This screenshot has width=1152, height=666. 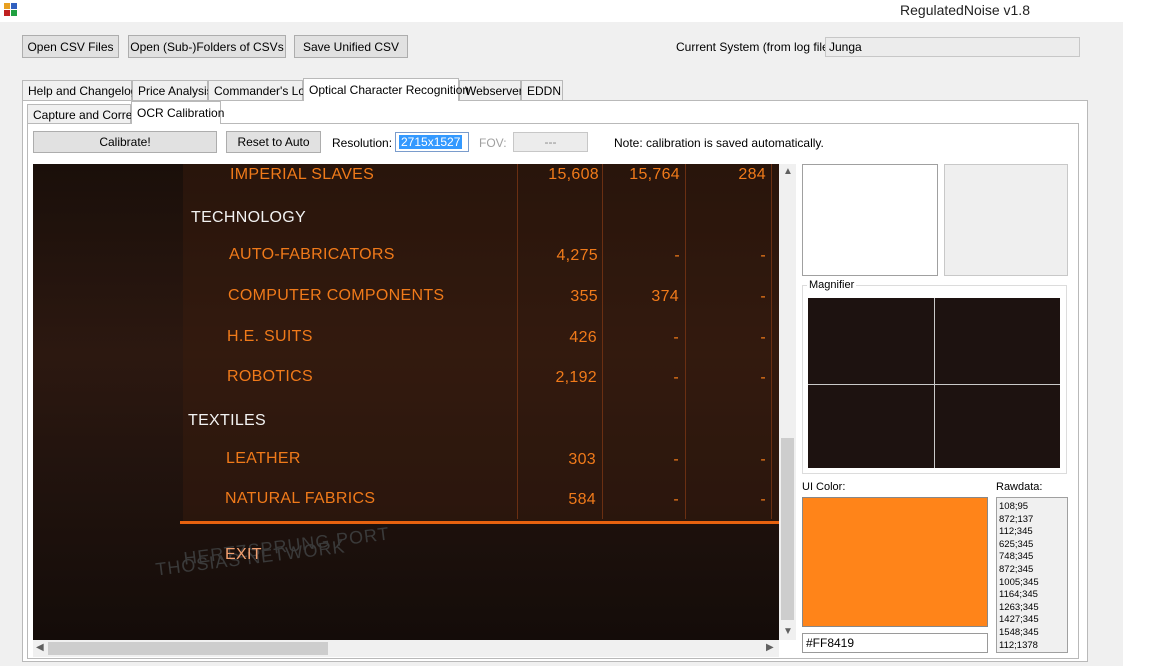 What do you see at coordinates (561, 11) in the screenshot?
I see `title-bar: RegulatedNoise v1.8` at bounding box center [561, 11].